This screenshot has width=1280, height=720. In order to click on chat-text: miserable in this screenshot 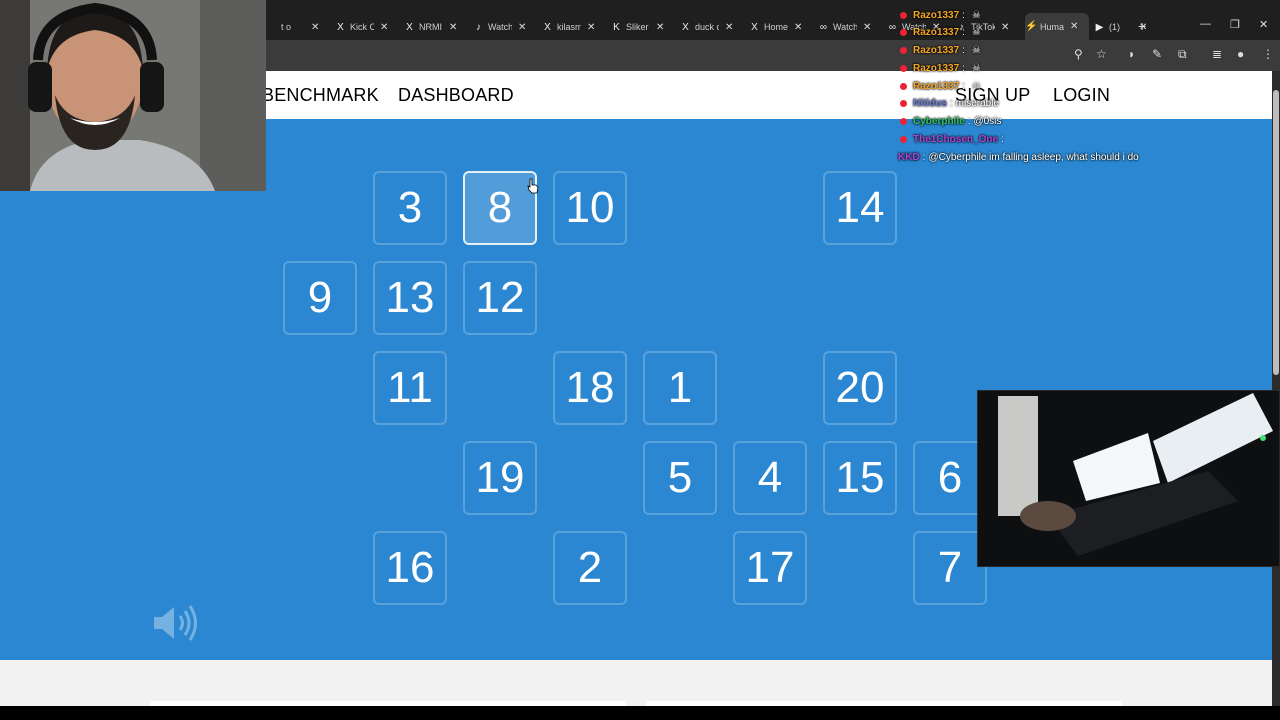, I will do `click(977, 103)`.